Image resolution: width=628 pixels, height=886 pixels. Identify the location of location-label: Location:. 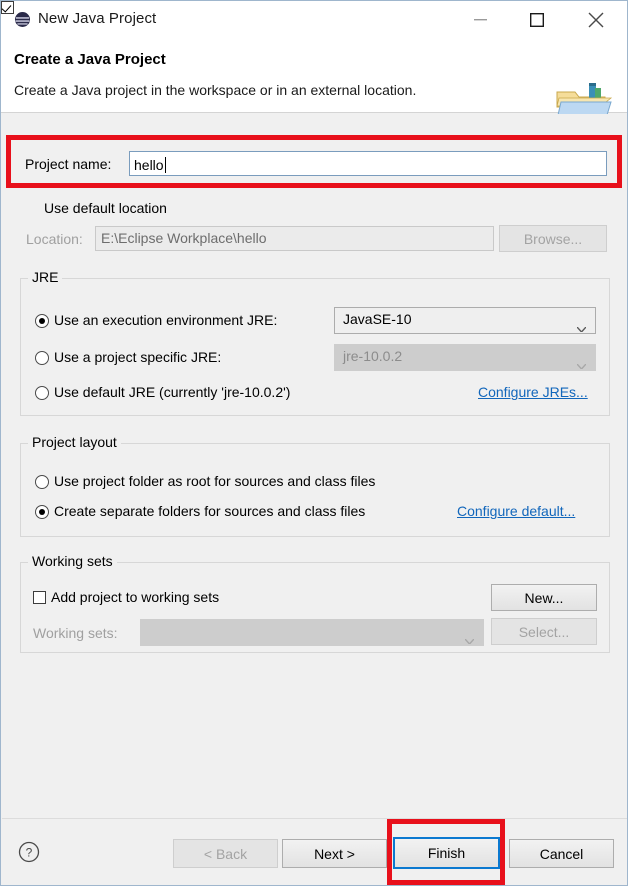
(54, 239).